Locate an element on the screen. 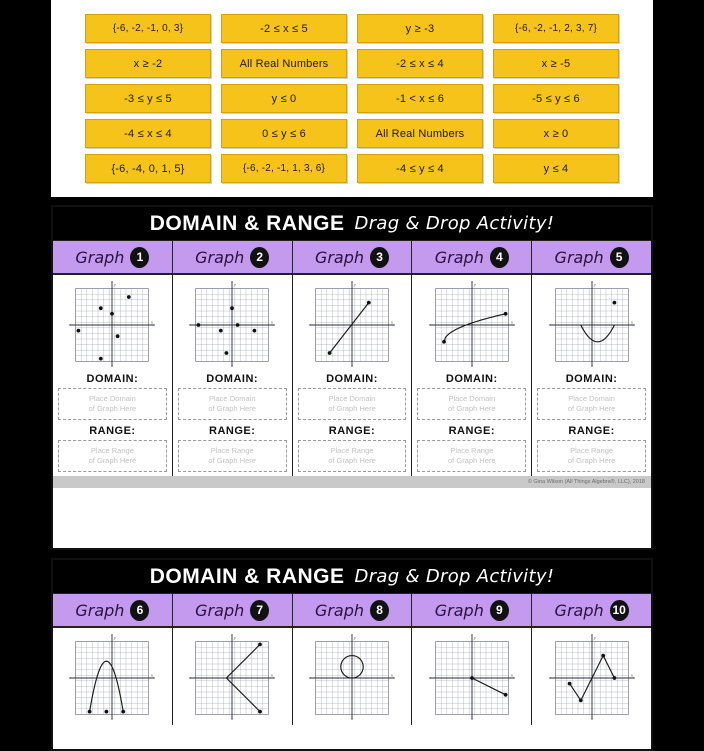  graph-9-column: yx is located at coordinates (472, 676).